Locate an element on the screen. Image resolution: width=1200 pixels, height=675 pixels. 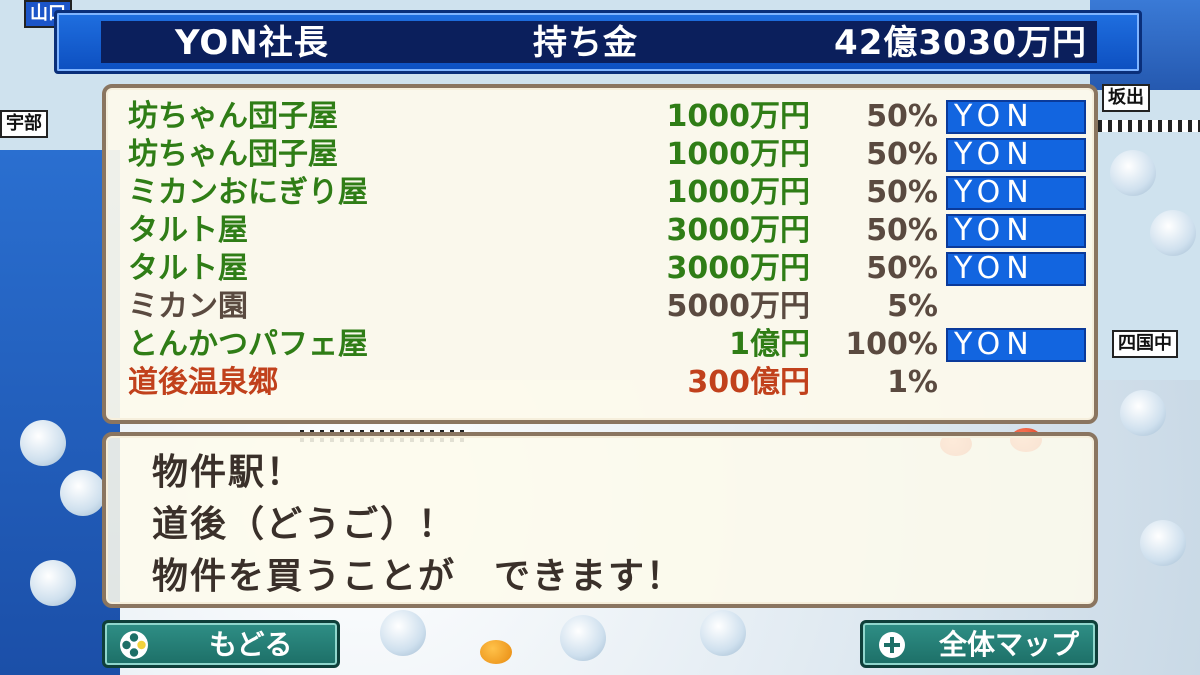
controller-buttons-icon is located at coordinates (134, 645).